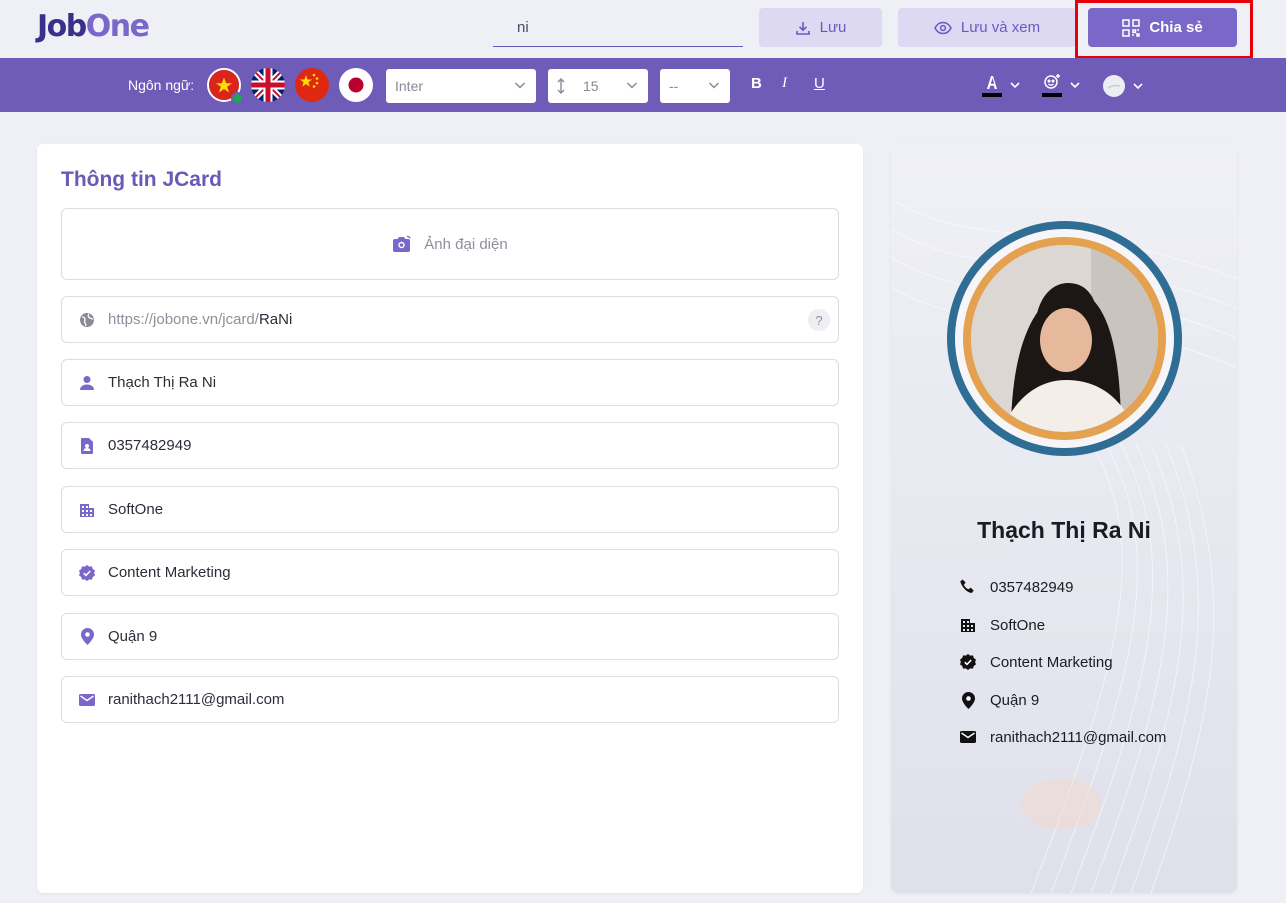  Describe the element at coordinates (1000, 27) in the screenshot. I see `save-and-preview-label: Lưu và xem` at that location.